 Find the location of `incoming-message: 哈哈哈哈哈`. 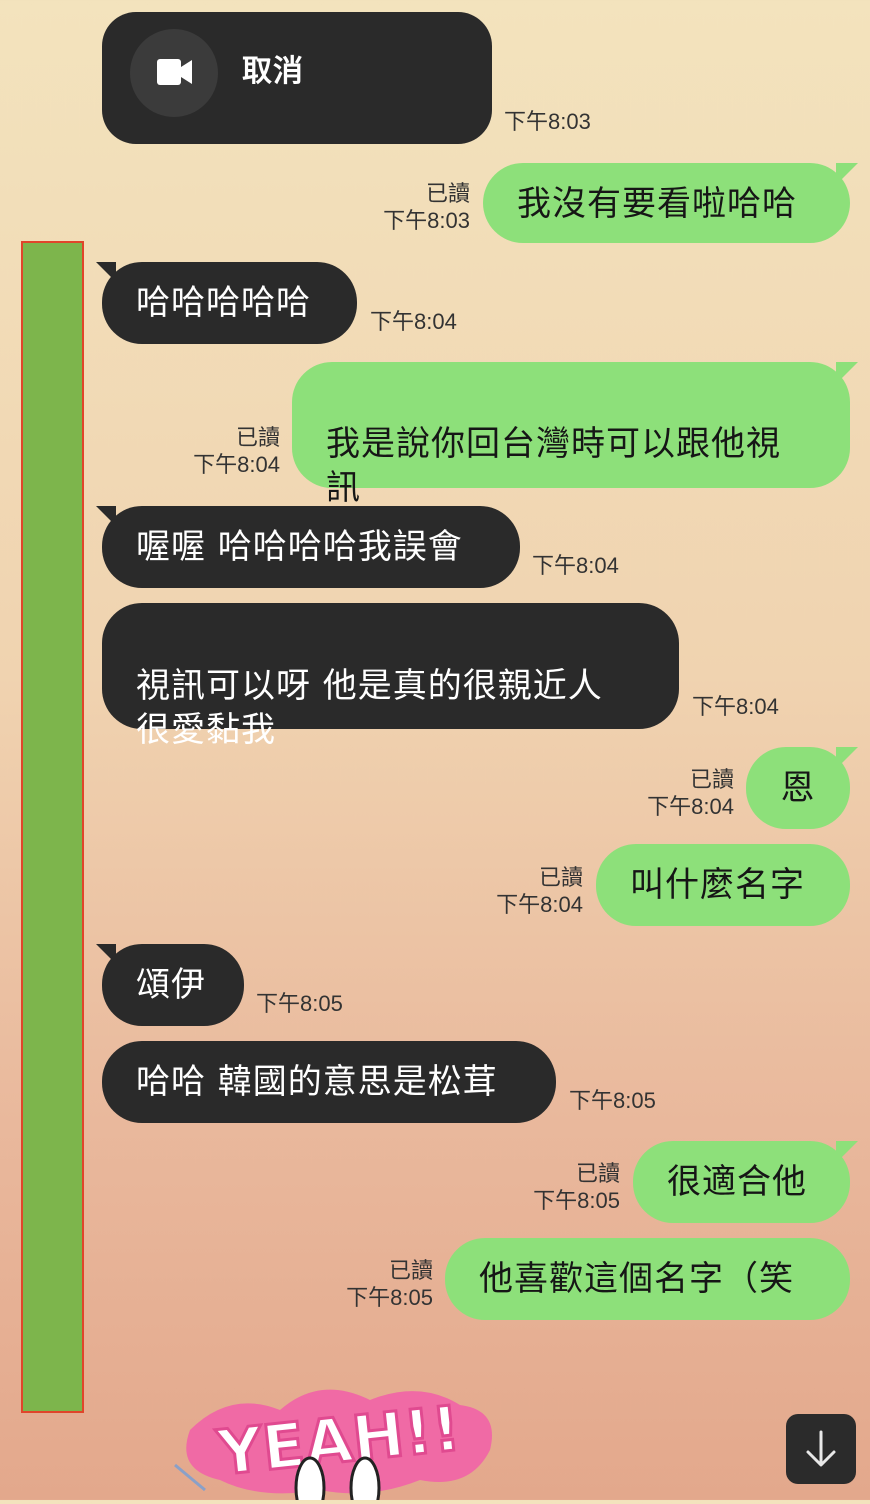

incoming-message: 哈哈哈哈哈 is located at coordinates (229, 303).